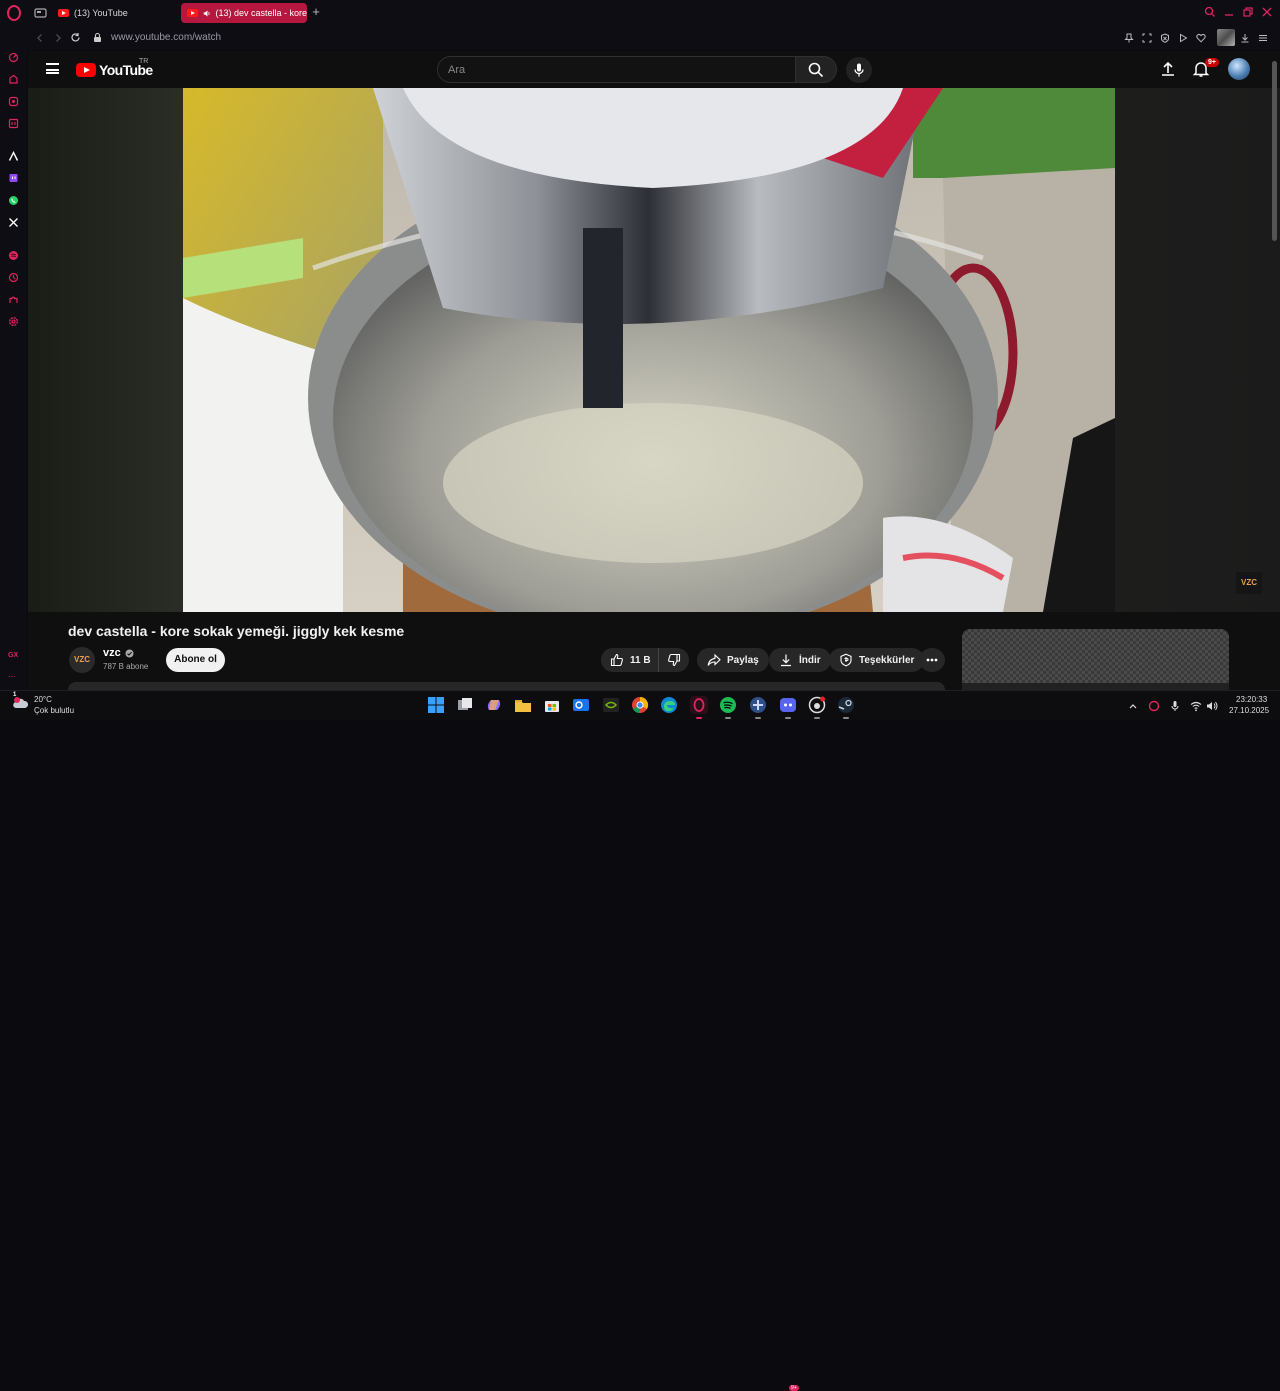  I want to click on thanks-label: Teşekkürler, so click(887, 660).